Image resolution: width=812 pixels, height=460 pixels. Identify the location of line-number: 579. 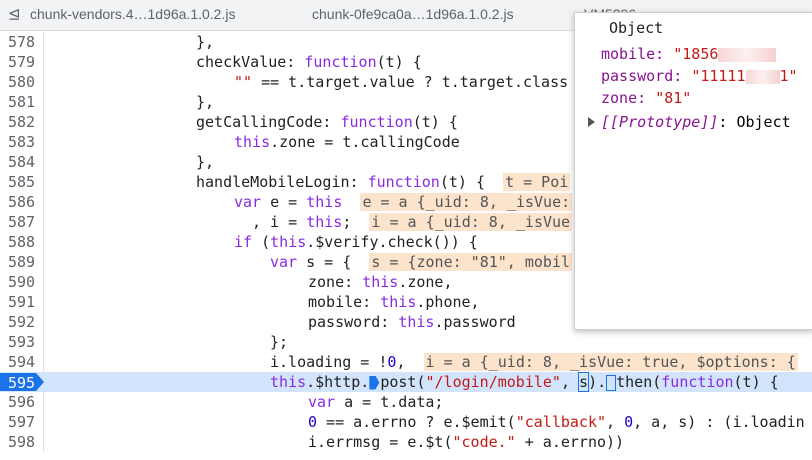
(20, 62).